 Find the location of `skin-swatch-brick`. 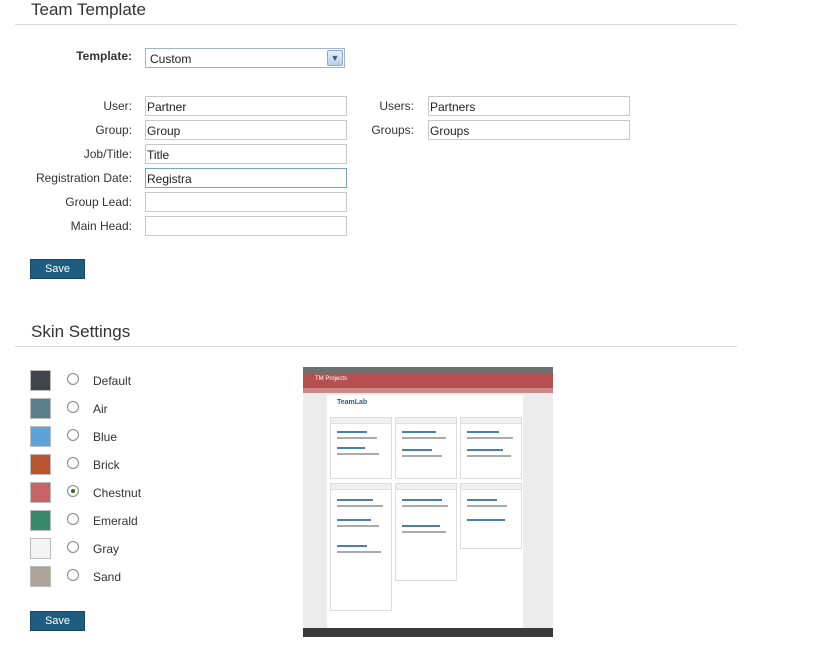

skin-swatch-brick is located at coordinates (40, 464).